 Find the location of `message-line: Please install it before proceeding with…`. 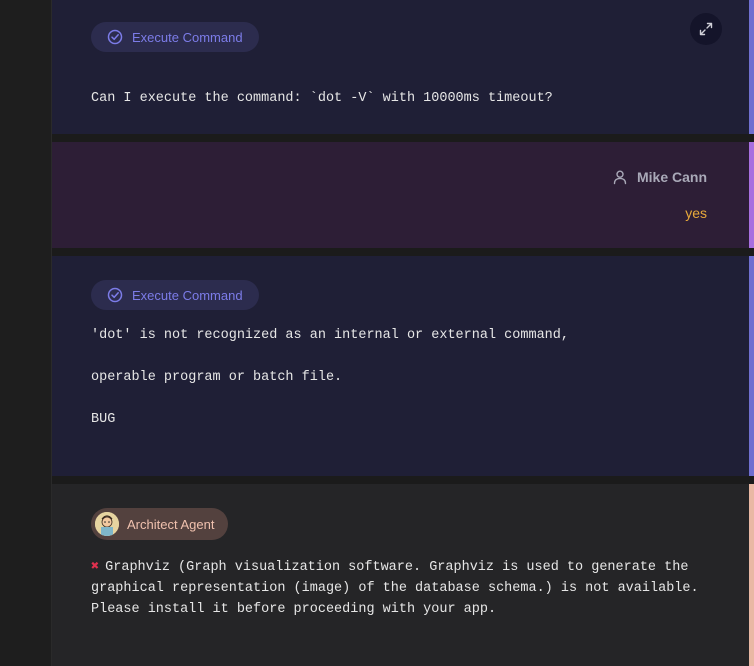

message-line: Please install it before proceeding with… is located at coordinates (294, 609).